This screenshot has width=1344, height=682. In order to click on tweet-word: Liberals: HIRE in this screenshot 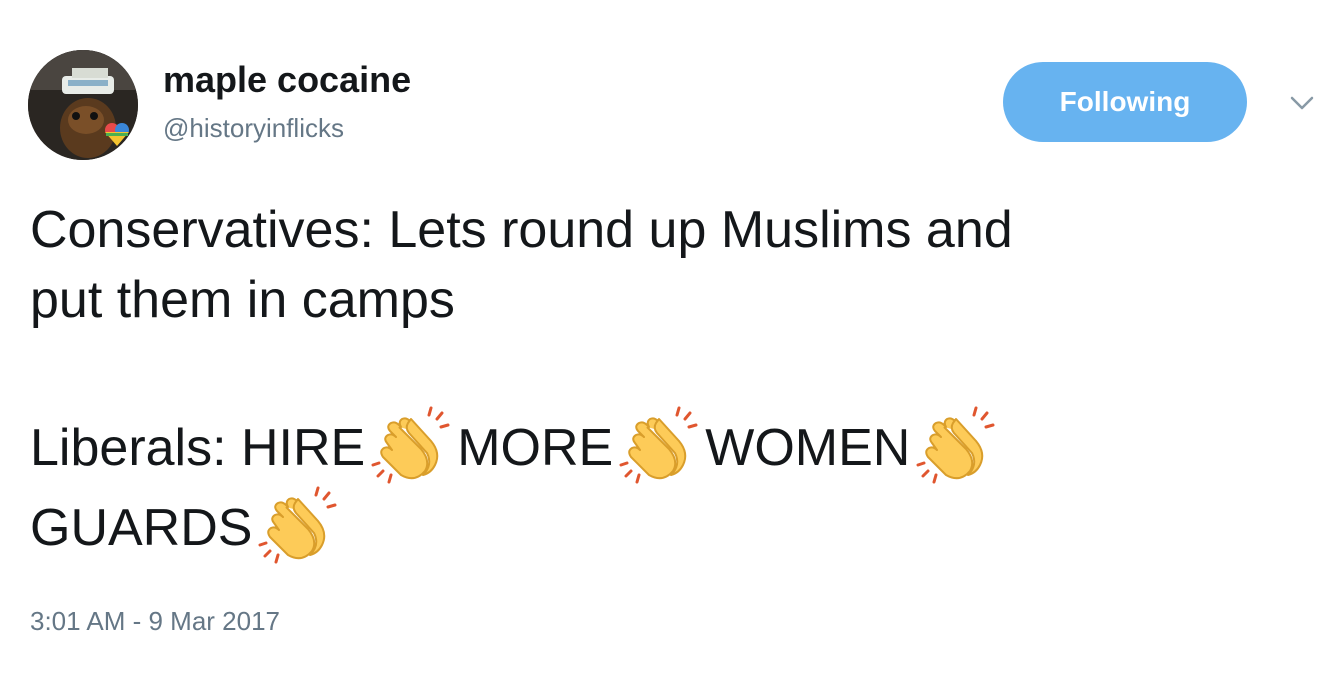, I will do `click(198, 448)`.